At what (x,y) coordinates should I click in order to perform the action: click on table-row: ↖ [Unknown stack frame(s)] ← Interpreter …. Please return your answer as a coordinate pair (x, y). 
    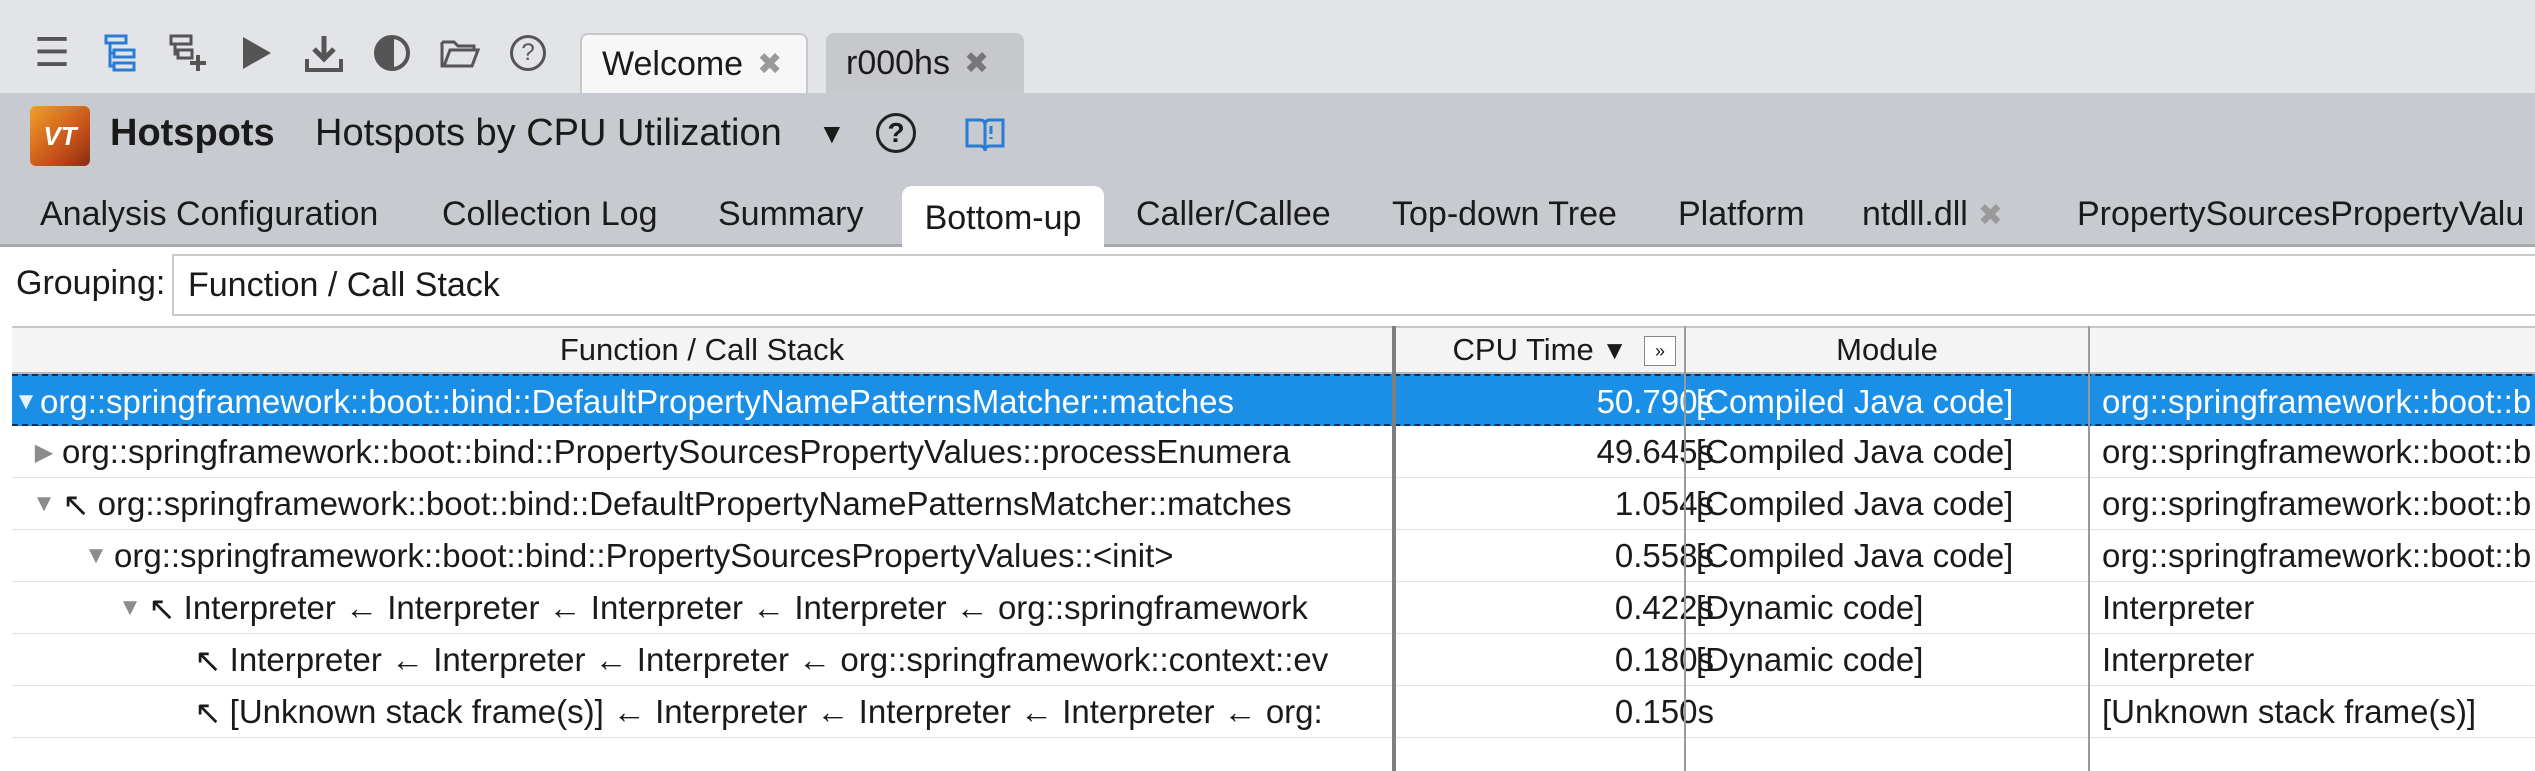
    Looking at the image, I should click on (1273, 712).